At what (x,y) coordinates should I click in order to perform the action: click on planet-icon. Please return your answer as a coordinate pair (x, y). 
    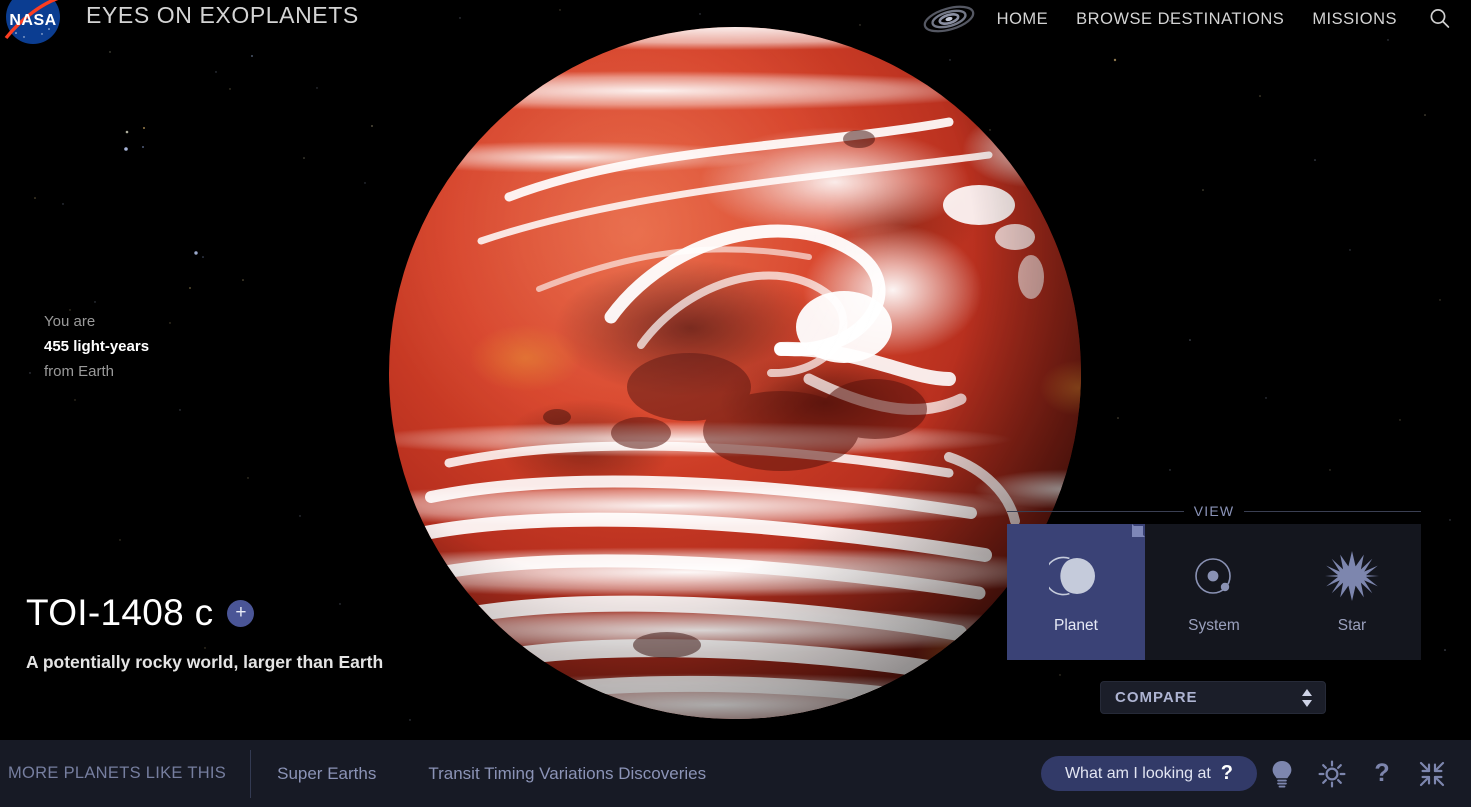
    Looking at the image, I should click on (1072, 576).